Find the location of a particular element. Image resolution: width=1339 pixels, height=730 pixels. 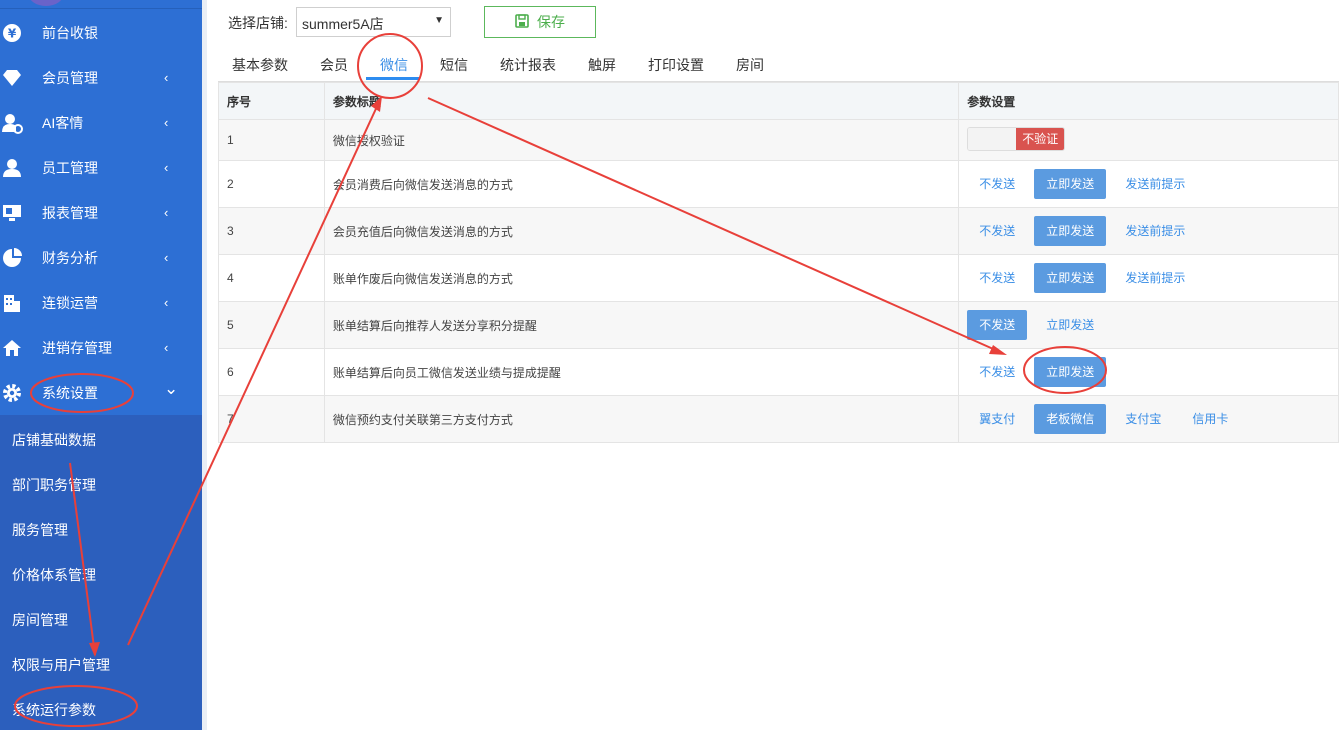

table-row: 2 会员消费后向微信发送消息的方式 不发送 立即发送 发送前提示 is located at coordinates (778, 184).